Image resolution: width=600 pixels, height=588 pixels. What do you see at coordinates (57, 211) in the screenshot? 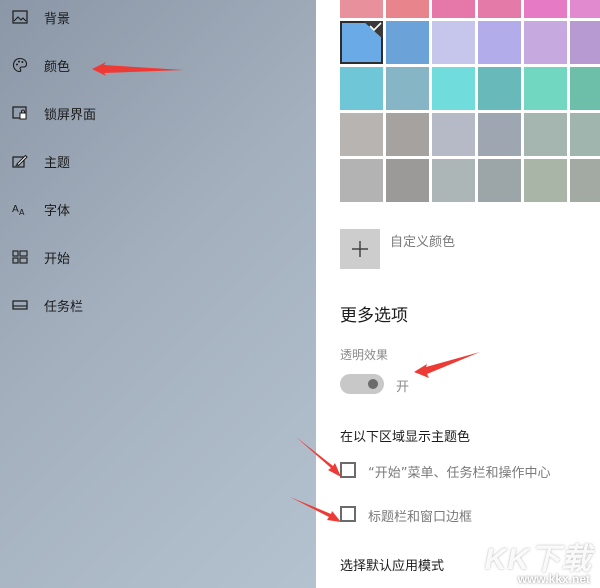
I see `sidebar-item-label: 字体` at bounding box center [57, 211].